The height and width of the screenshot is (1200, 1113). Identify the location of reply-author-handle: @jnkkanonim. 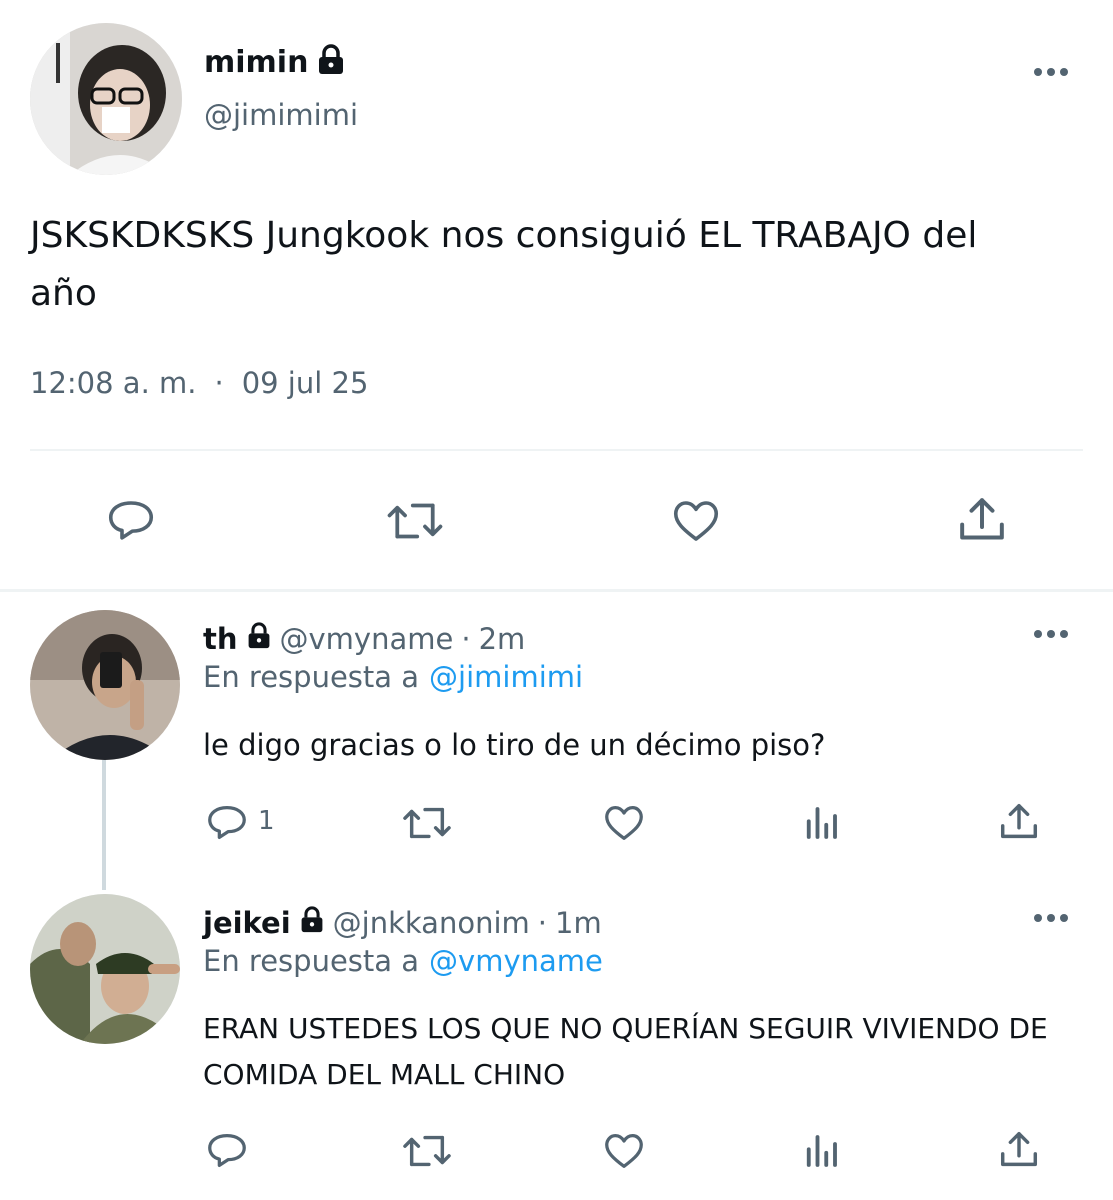
(431, 923).